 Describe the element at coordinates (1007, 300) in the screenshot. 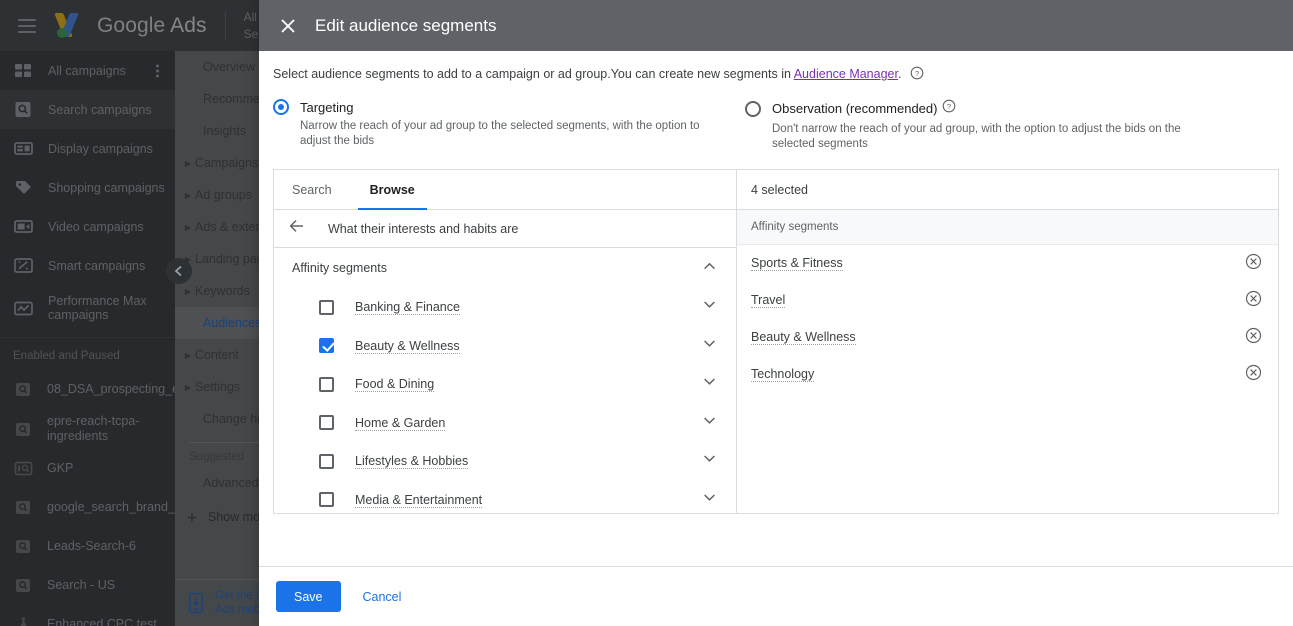

I see `selected-item: Travel` at that location.